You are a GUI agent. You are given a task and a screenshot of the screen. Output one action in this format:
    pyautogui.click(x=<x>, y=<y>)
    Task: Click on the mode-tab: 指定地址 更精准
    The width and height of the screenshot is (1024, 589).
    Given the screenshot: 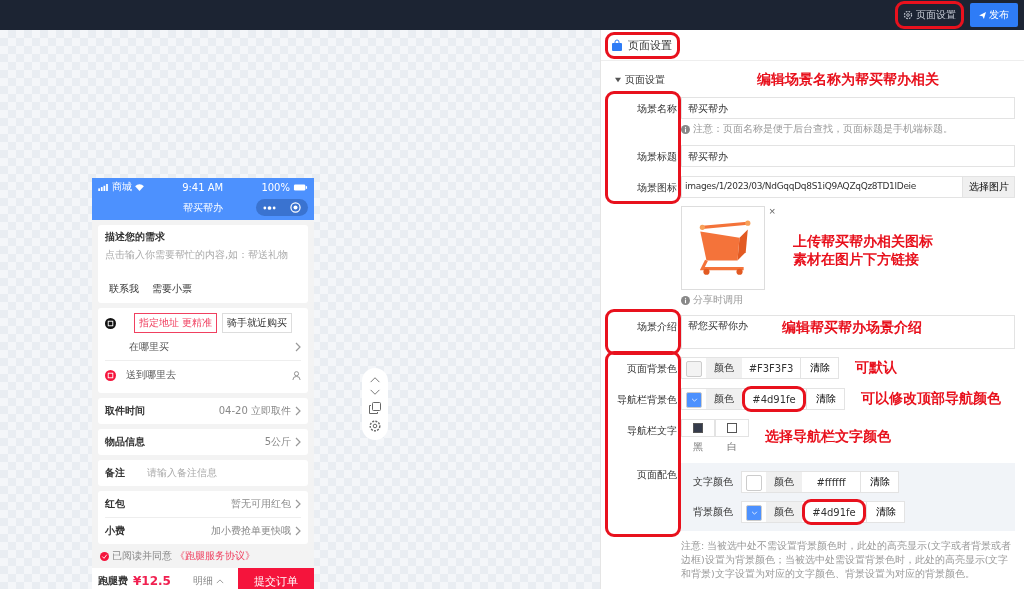 What is the action you would take?
    pyautogui.click(x=176, y=323)
    